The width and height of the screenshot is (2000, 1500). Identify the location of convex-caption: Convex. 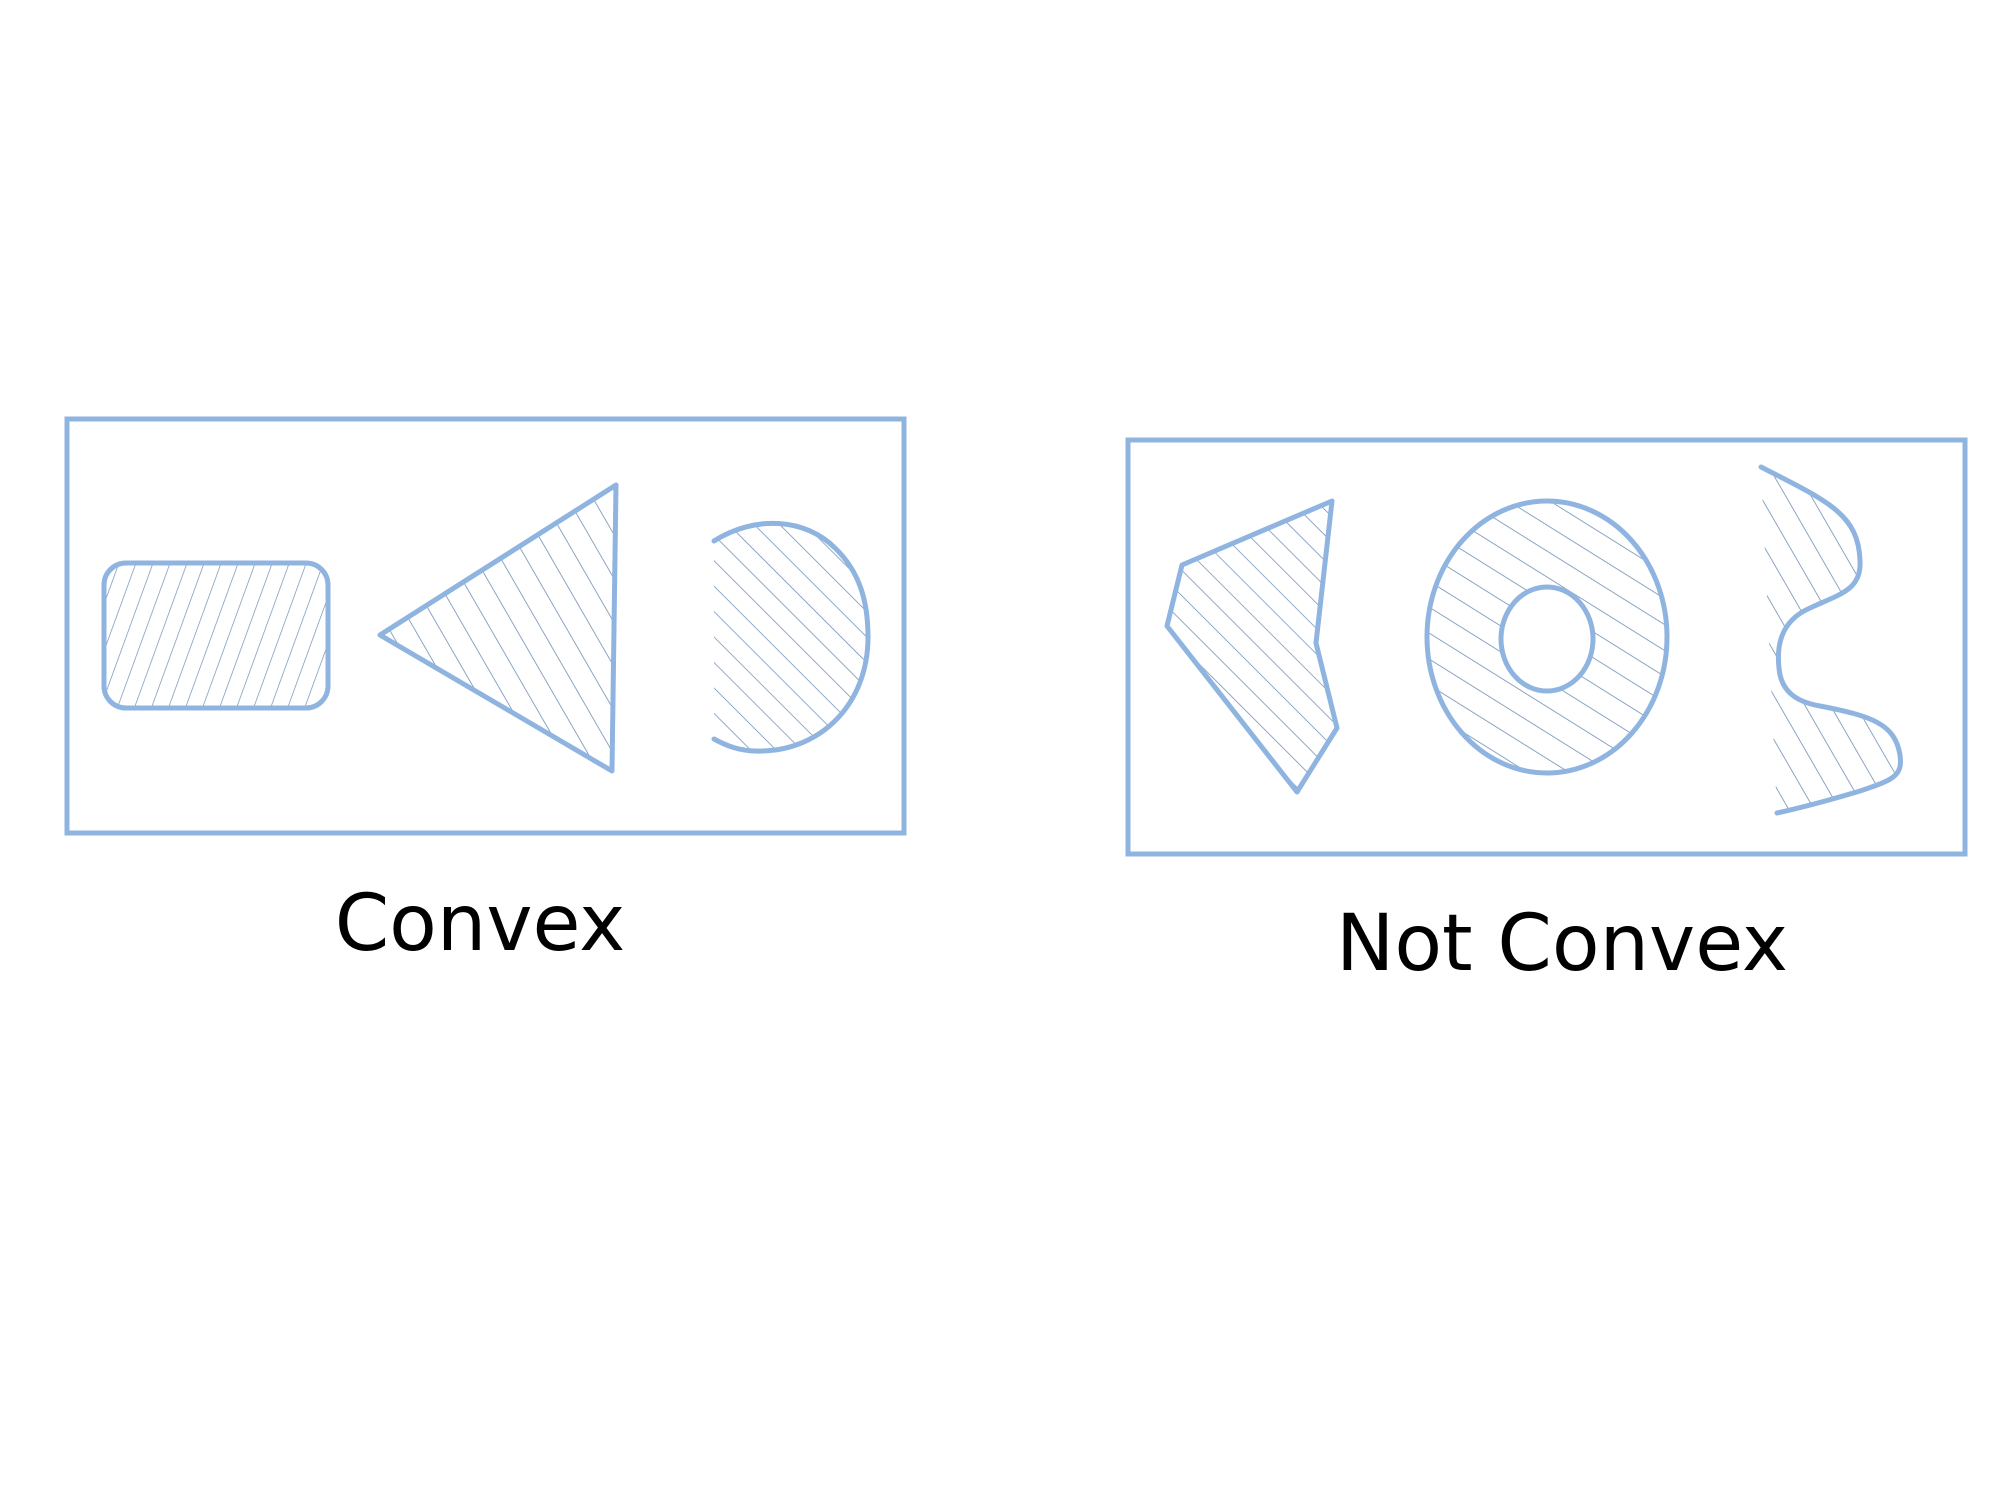
(480, 924).